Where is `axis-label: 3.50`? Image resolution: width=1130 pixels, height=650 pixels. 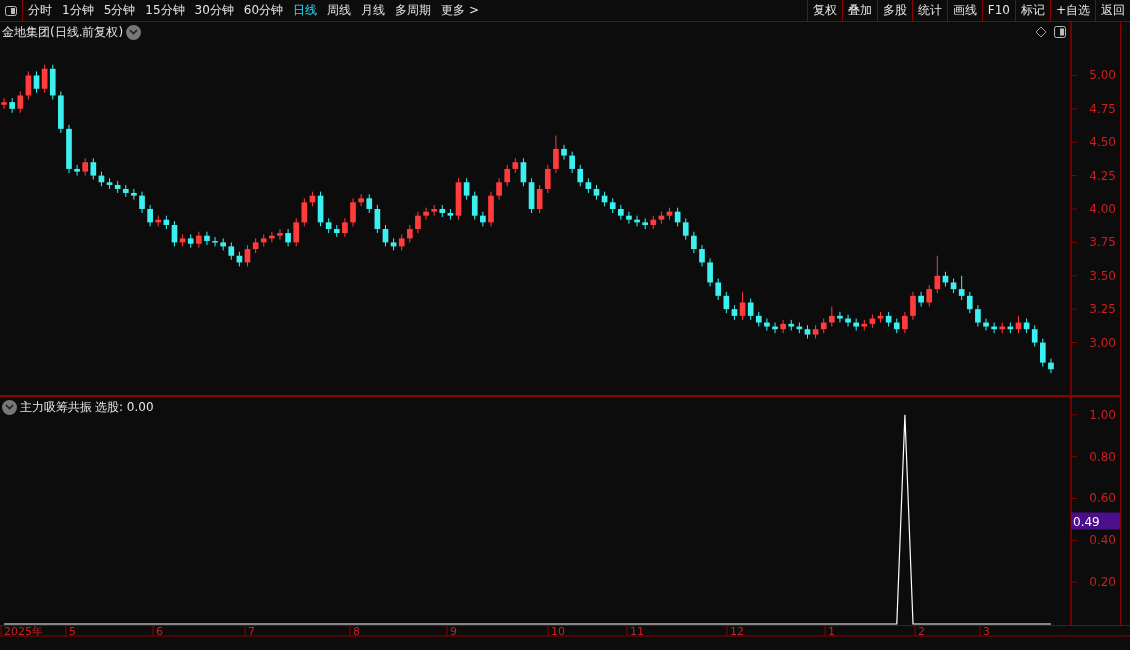
axis-label: 3.50 is located at coordinates (1102, 275).